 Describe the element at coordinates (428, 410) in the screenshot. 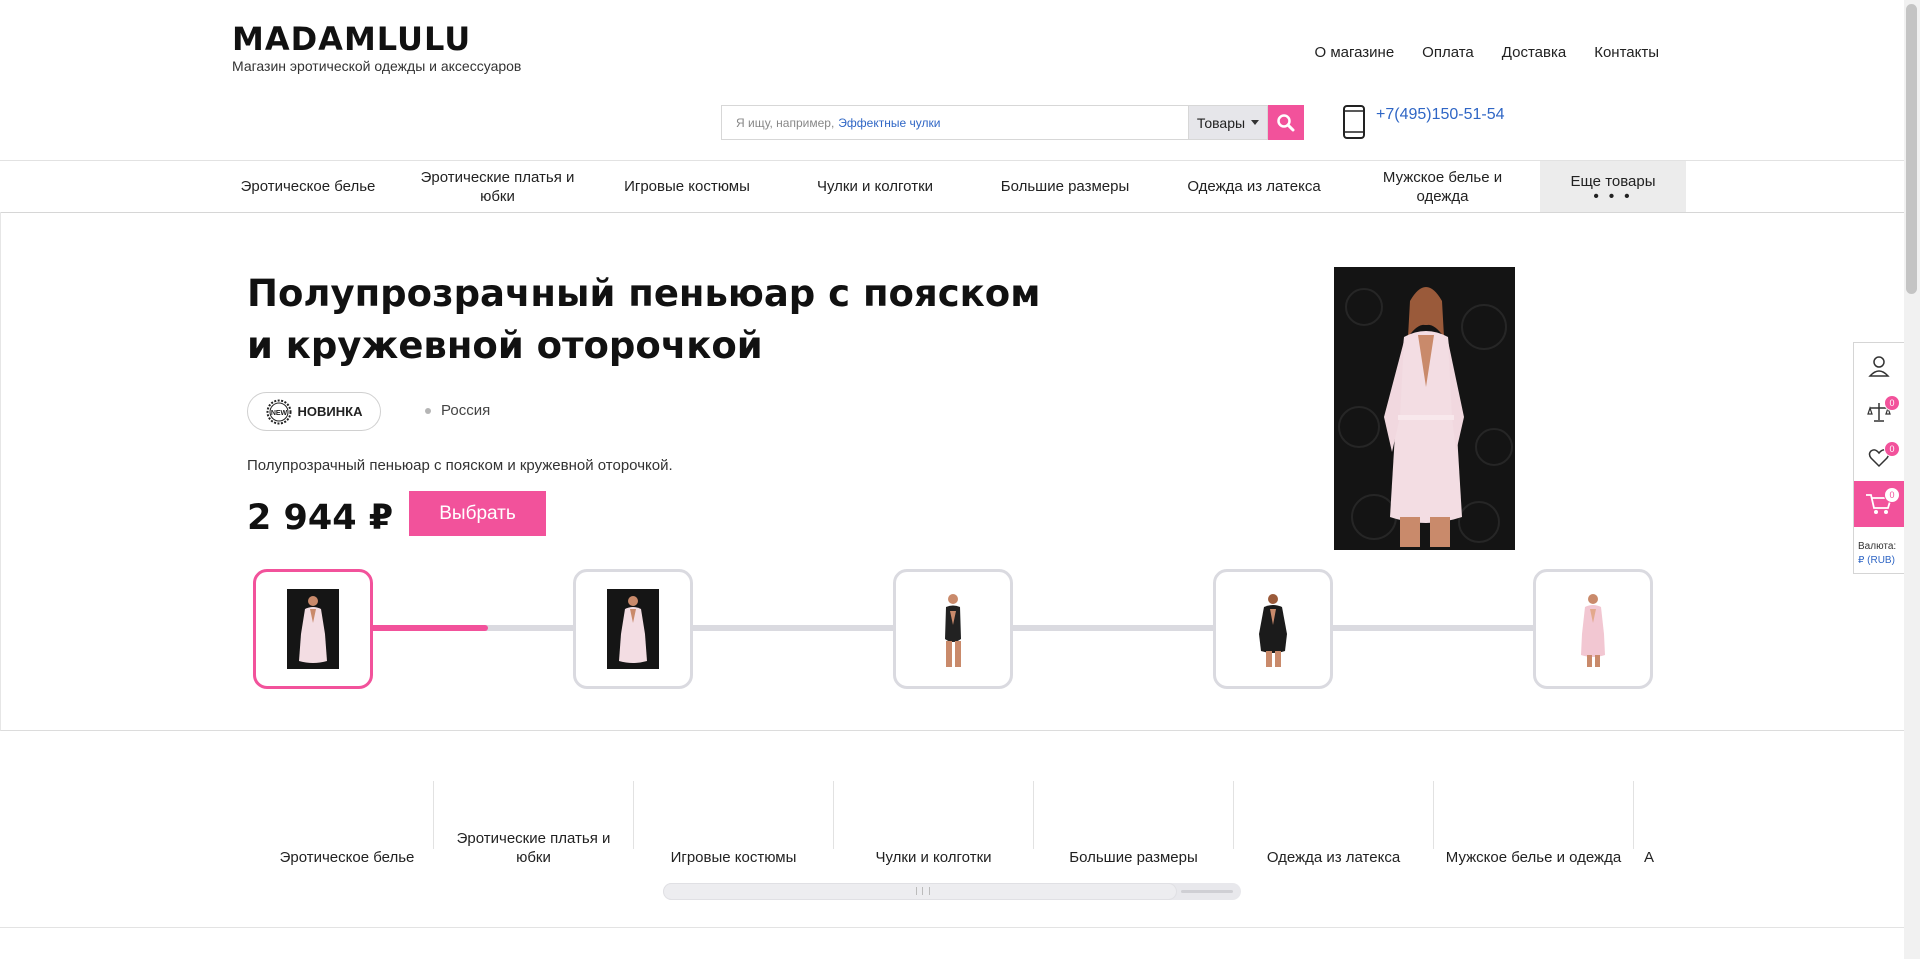

I see `bullet-icon` at that location.